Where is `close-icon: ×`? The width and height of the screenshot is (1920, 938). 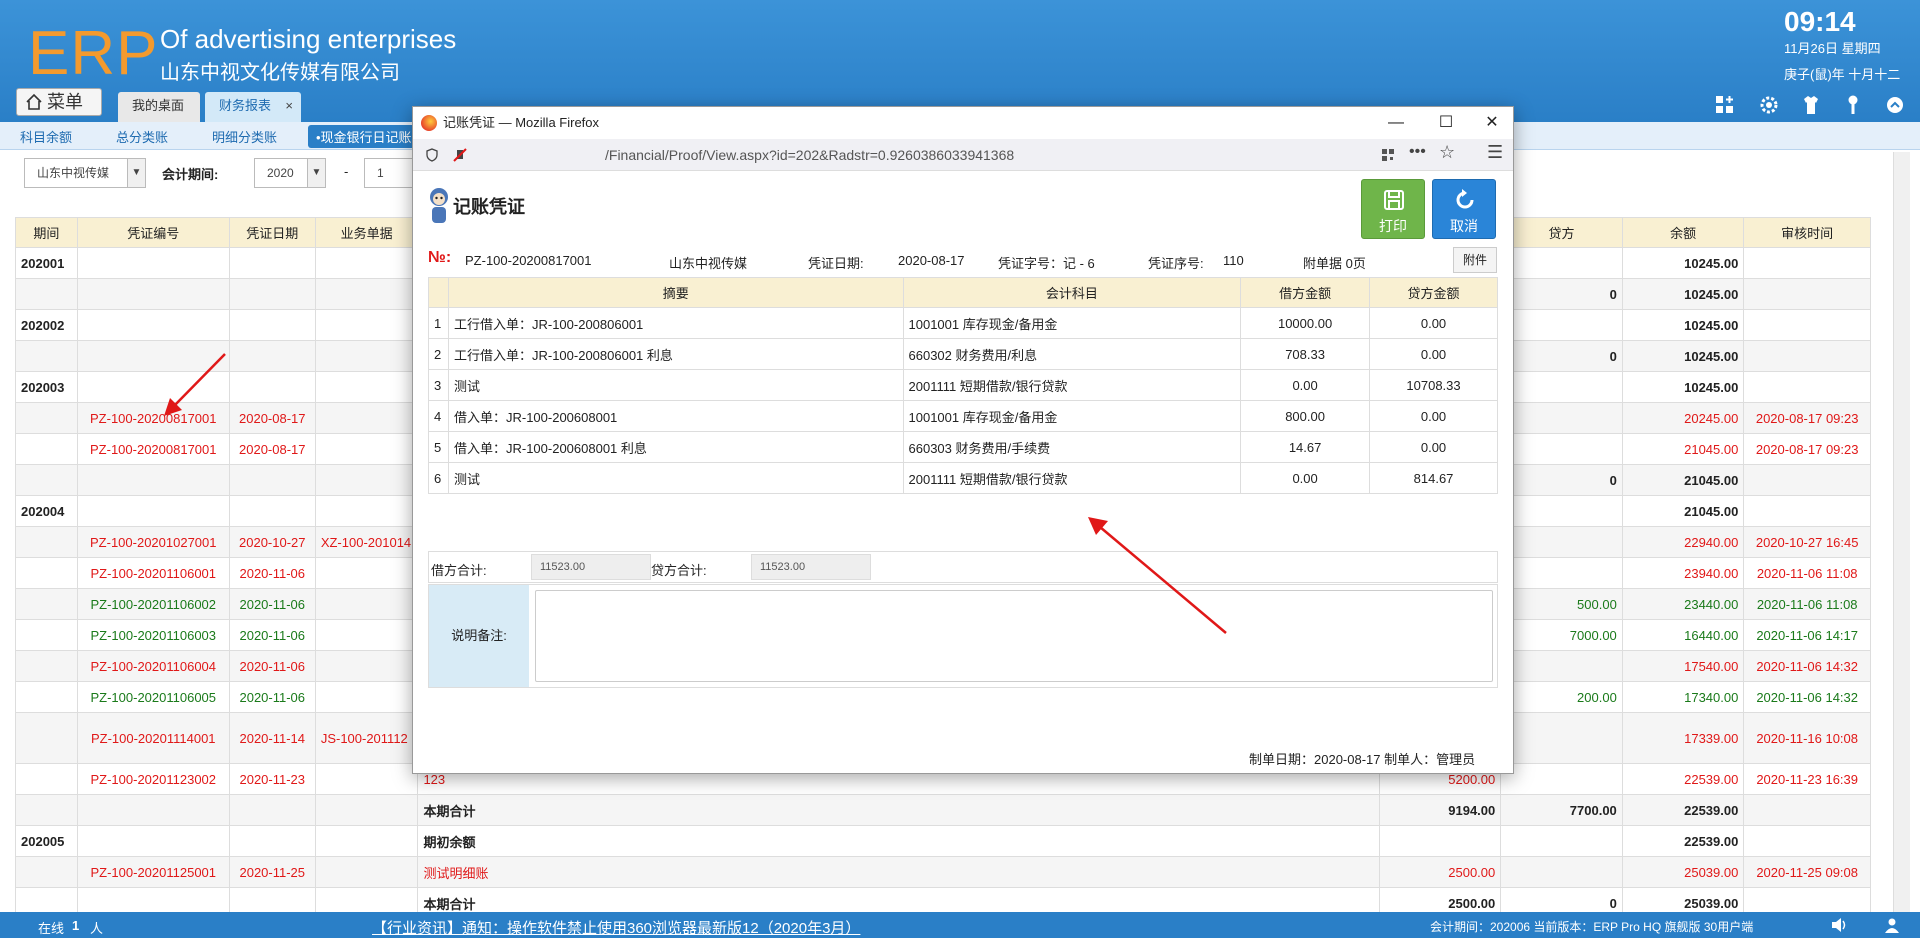 close-icon: × is located at coordinates (289, 106).